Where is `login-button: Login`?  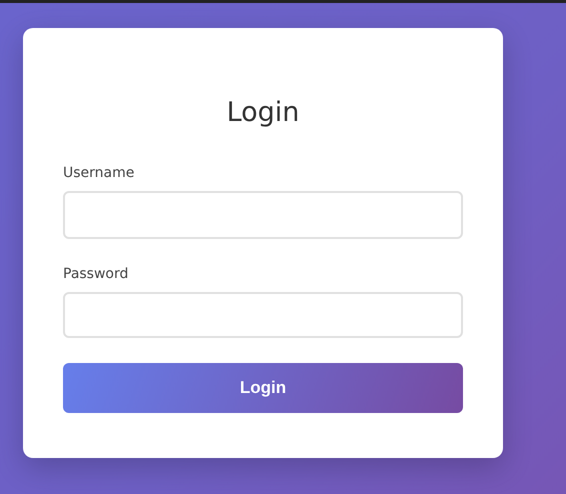
login-button: Login is located at coordinates (263, 388).